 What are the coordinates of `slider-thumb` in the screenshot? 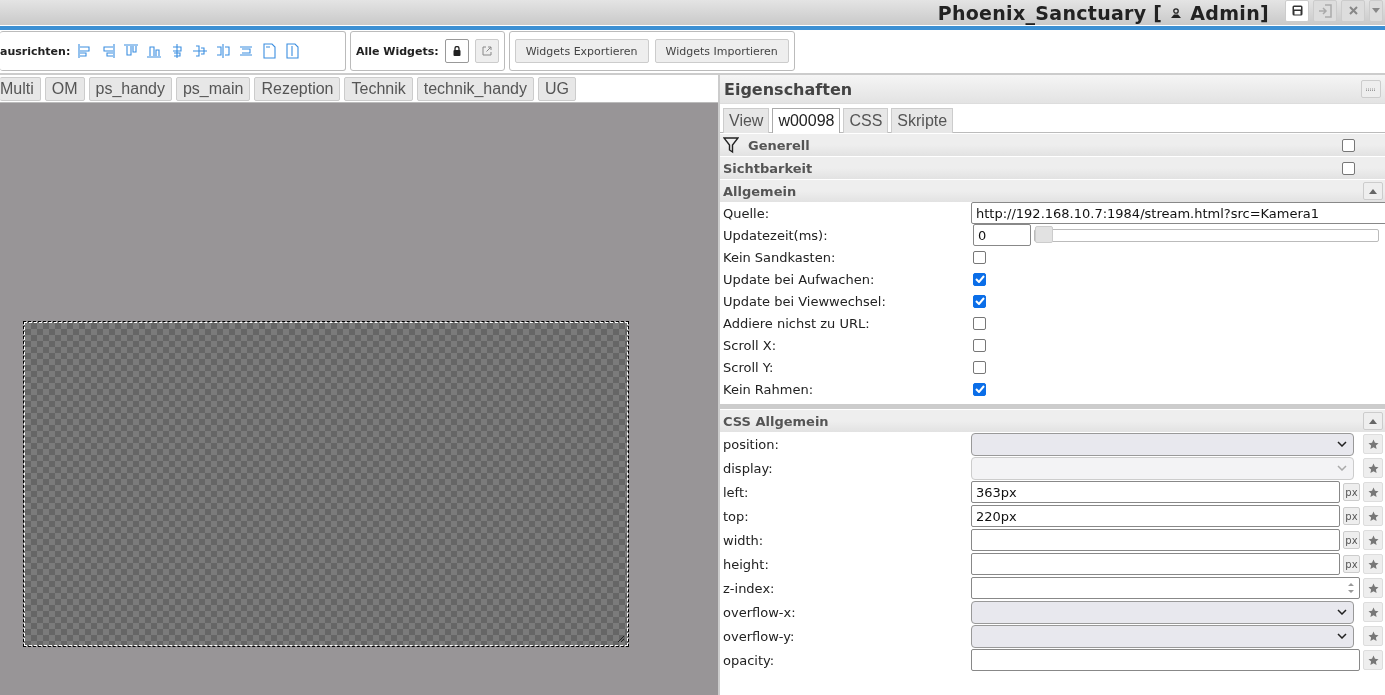 It's located at (1044, 234).